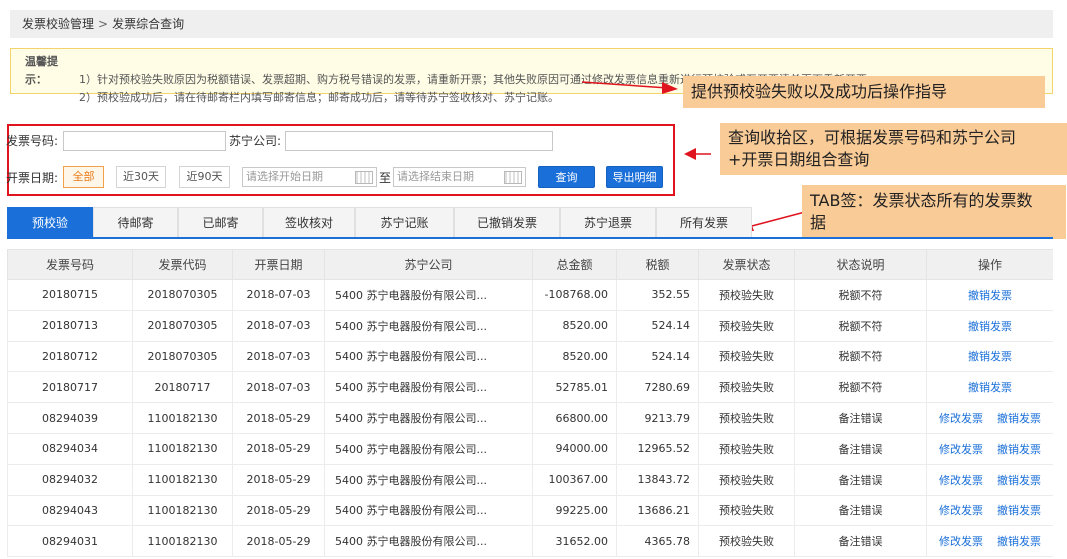  What do you see at coordinates (220, 222) in the screenshot?
I see `tab-mailed: 已邮寄` at bounding box center [220, 222].